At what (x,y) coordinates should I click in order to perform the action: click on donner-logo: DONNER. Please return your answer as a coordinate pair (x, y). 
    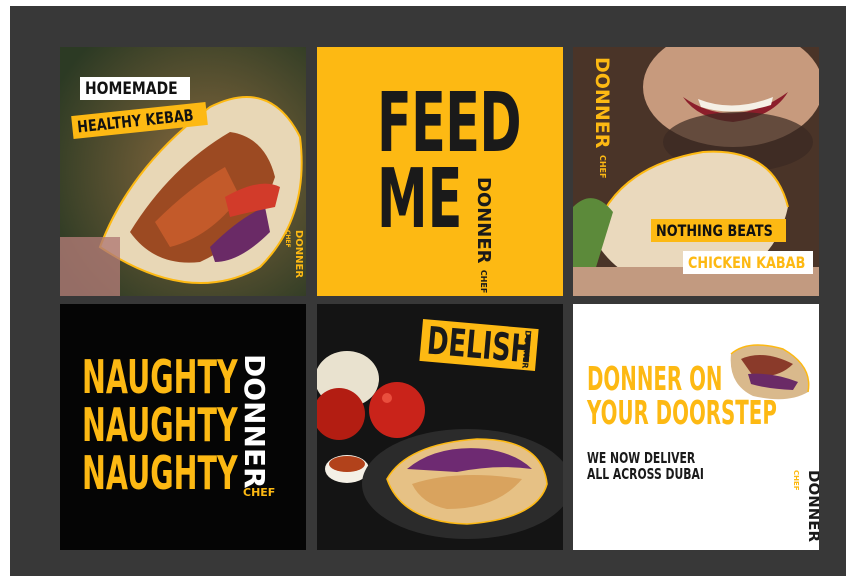
    Looking at the image, I should click on (254, 421).